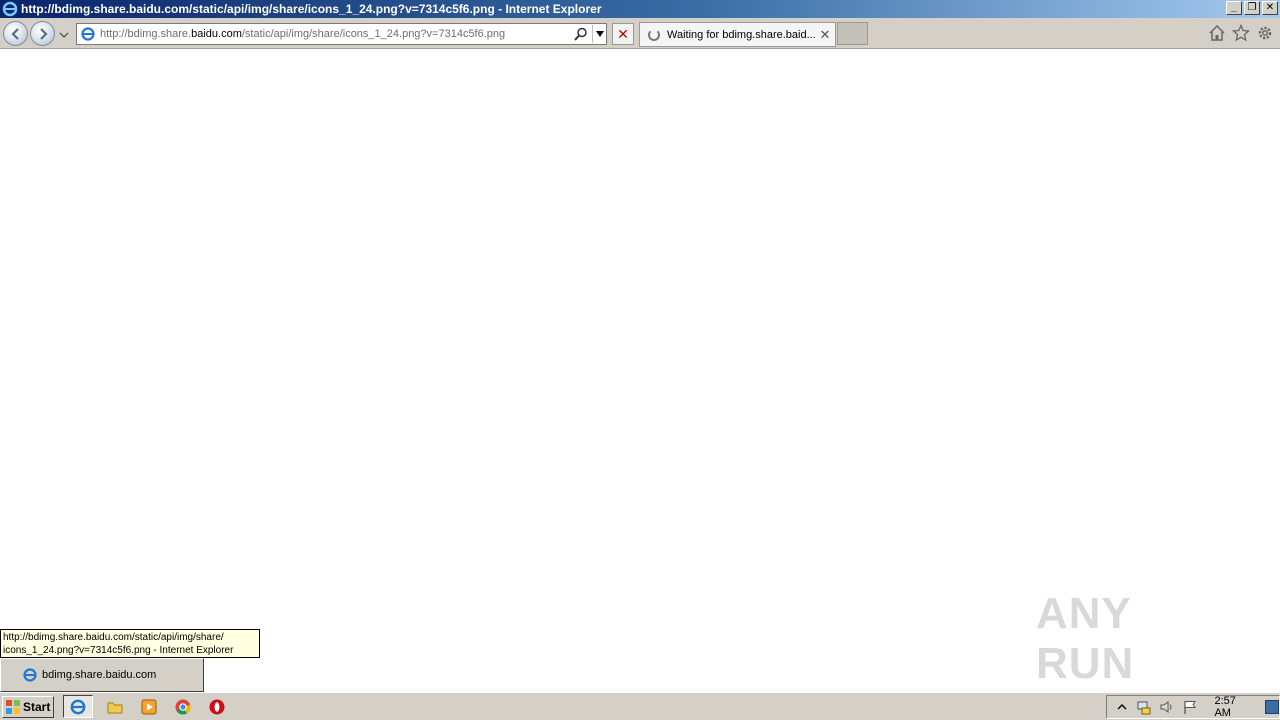 Image resolution: width=1280 pixels, height=720 pixels. I want to click on back-button, so click(15, 33).